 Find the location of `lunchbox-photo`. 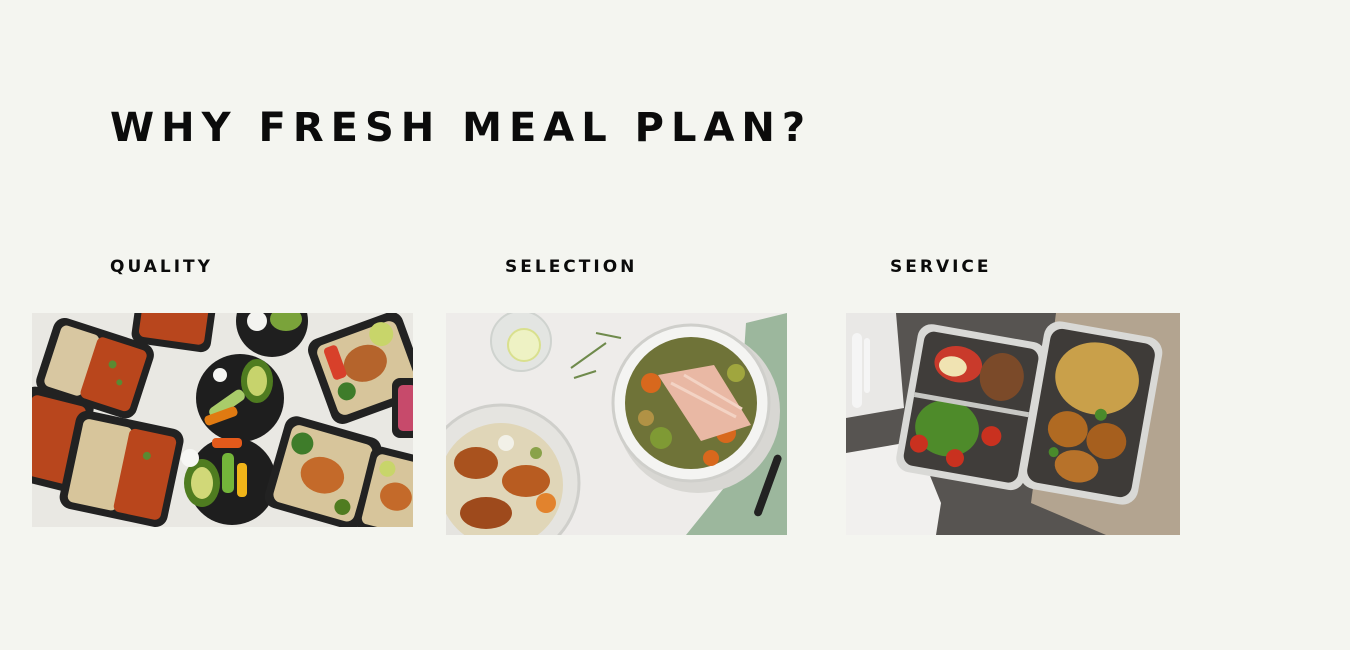

lunchbox-photo is located at coordinates (1013, 424).